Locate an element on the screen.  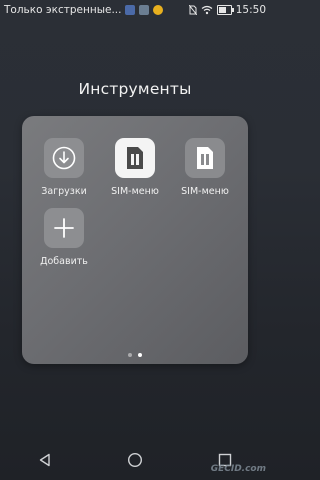
folder-title: Инструменты is located at coordinates (135, 89).